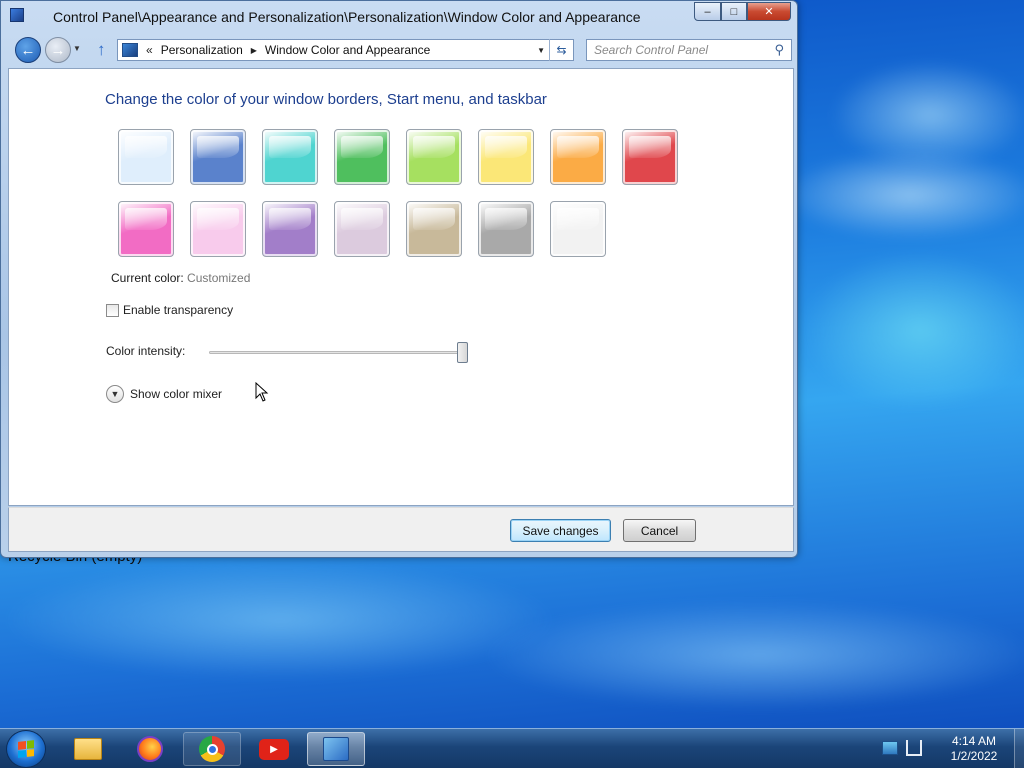 The image size is (1024, 768). What do you see at coordinates (434, 229) in the screenshot?
I see `color-swatch-taupe` at bounding box center [434, 229].